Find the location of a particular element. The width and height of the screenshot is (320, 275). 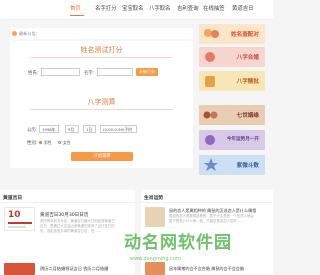

banner-yearly-fortune: 今年运势月一开 is located at coordinates (232, 140).